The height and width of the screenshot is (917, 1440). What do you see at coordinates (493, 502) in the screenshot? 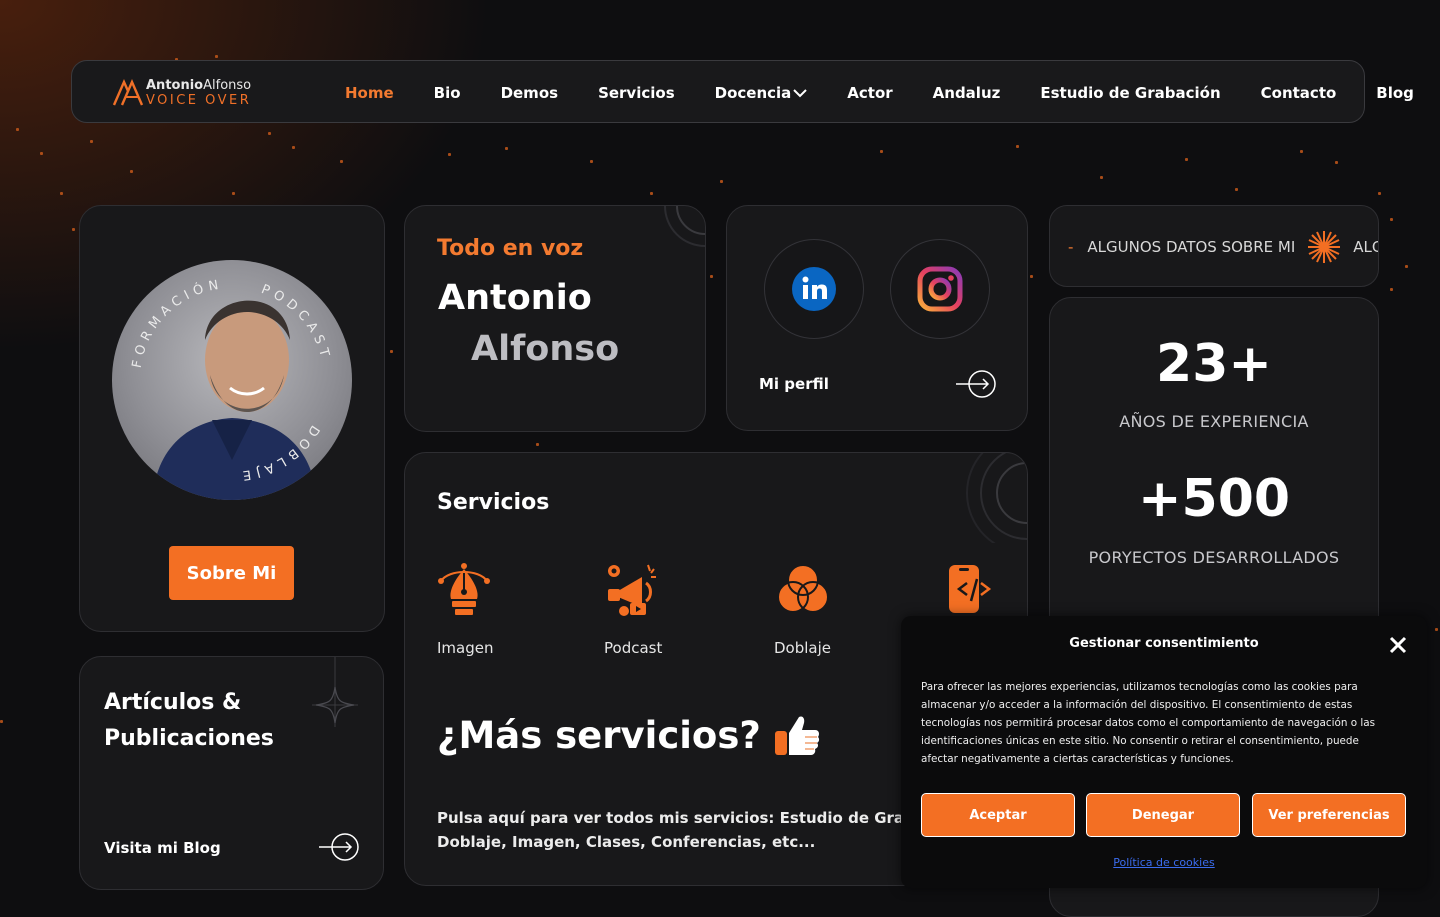
I see `services-title: Servicios` at bounding box center [493, 502].